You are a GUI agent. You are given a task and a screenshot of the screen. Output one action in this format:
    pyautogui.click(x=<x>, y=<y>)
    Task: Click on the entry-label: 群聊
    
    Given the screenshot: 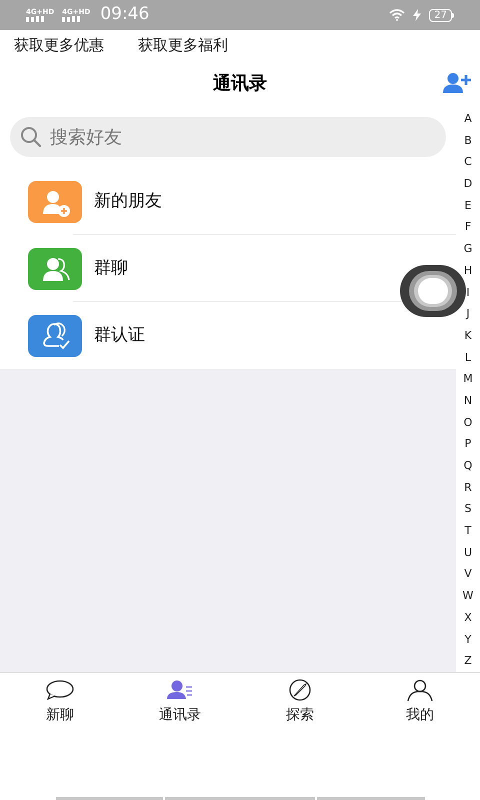 What is the action you would take?
    pyautogui.click(x=111, y=268)
    